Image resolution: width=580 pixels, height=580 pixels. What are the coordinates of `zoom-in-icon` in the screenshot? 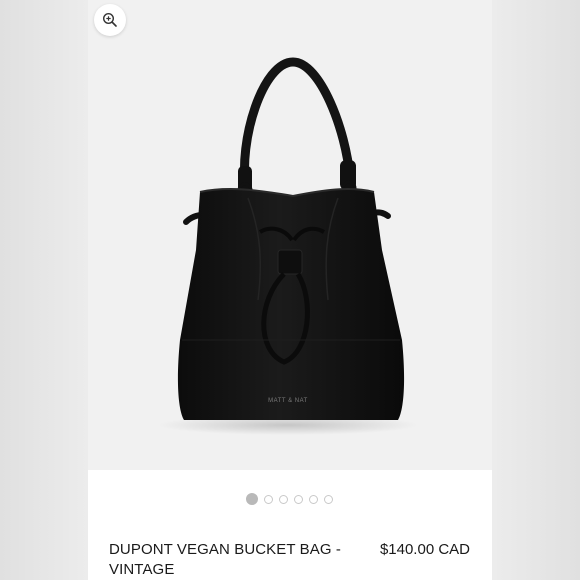 It's located at (109, 19).